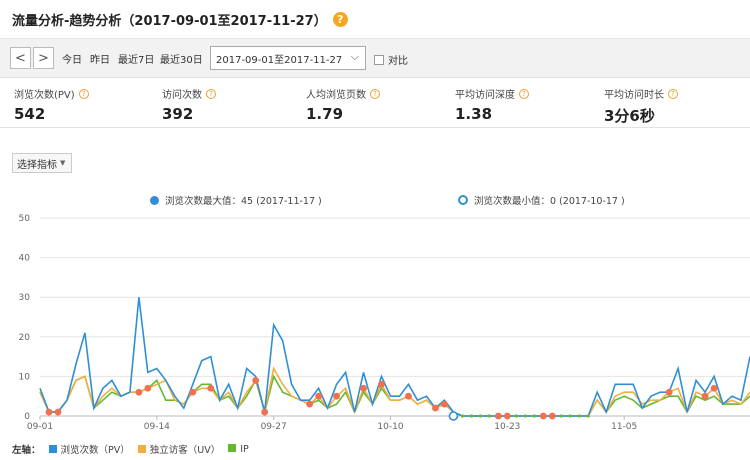 Image resolution: width=750 pixels, height=460 pixels. I want to click on y-tick-label: 20, so click(25, 338).